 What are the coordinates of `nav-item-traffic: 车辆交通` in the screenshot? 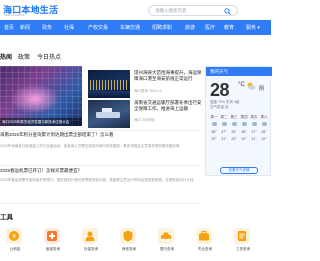 It's located at (130, 27).